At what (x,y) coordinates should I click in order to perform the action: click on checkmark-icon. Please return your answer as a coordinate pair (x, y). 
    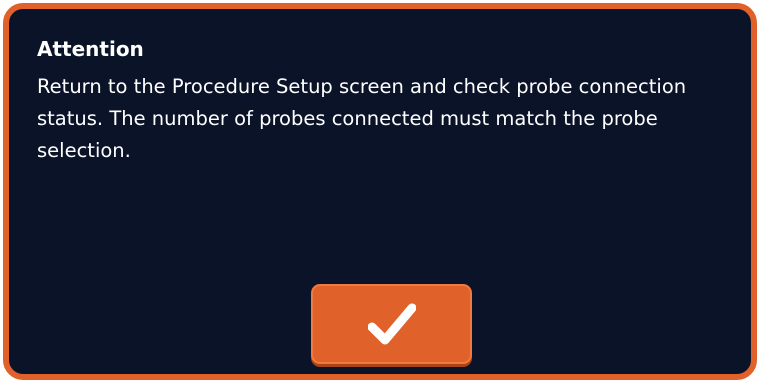
    Looking at the image, I should click on (391, 324).